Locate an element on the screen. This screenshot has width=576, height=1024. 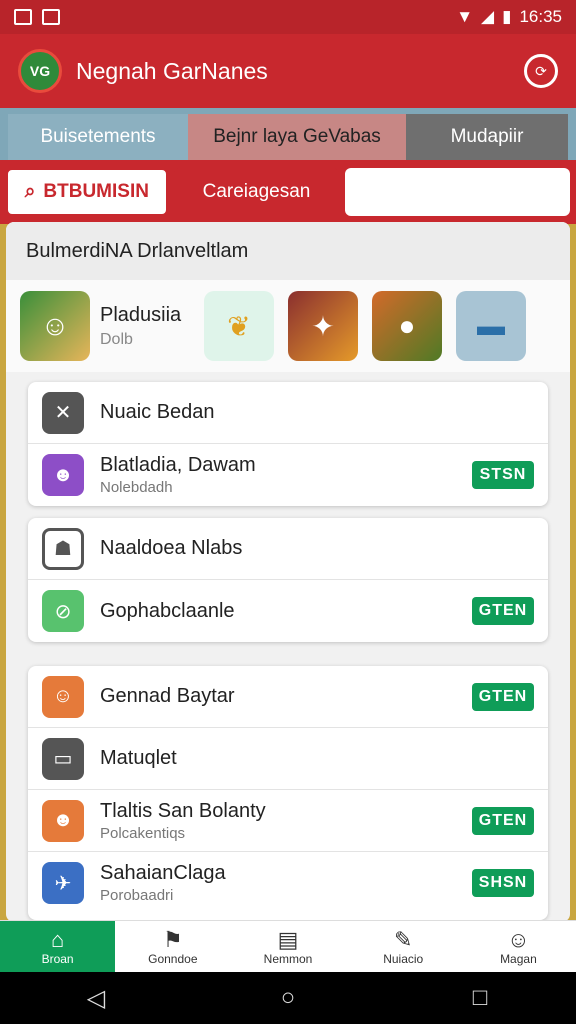
hero-game-icon: ☺ is located at coordinates (63, 696).